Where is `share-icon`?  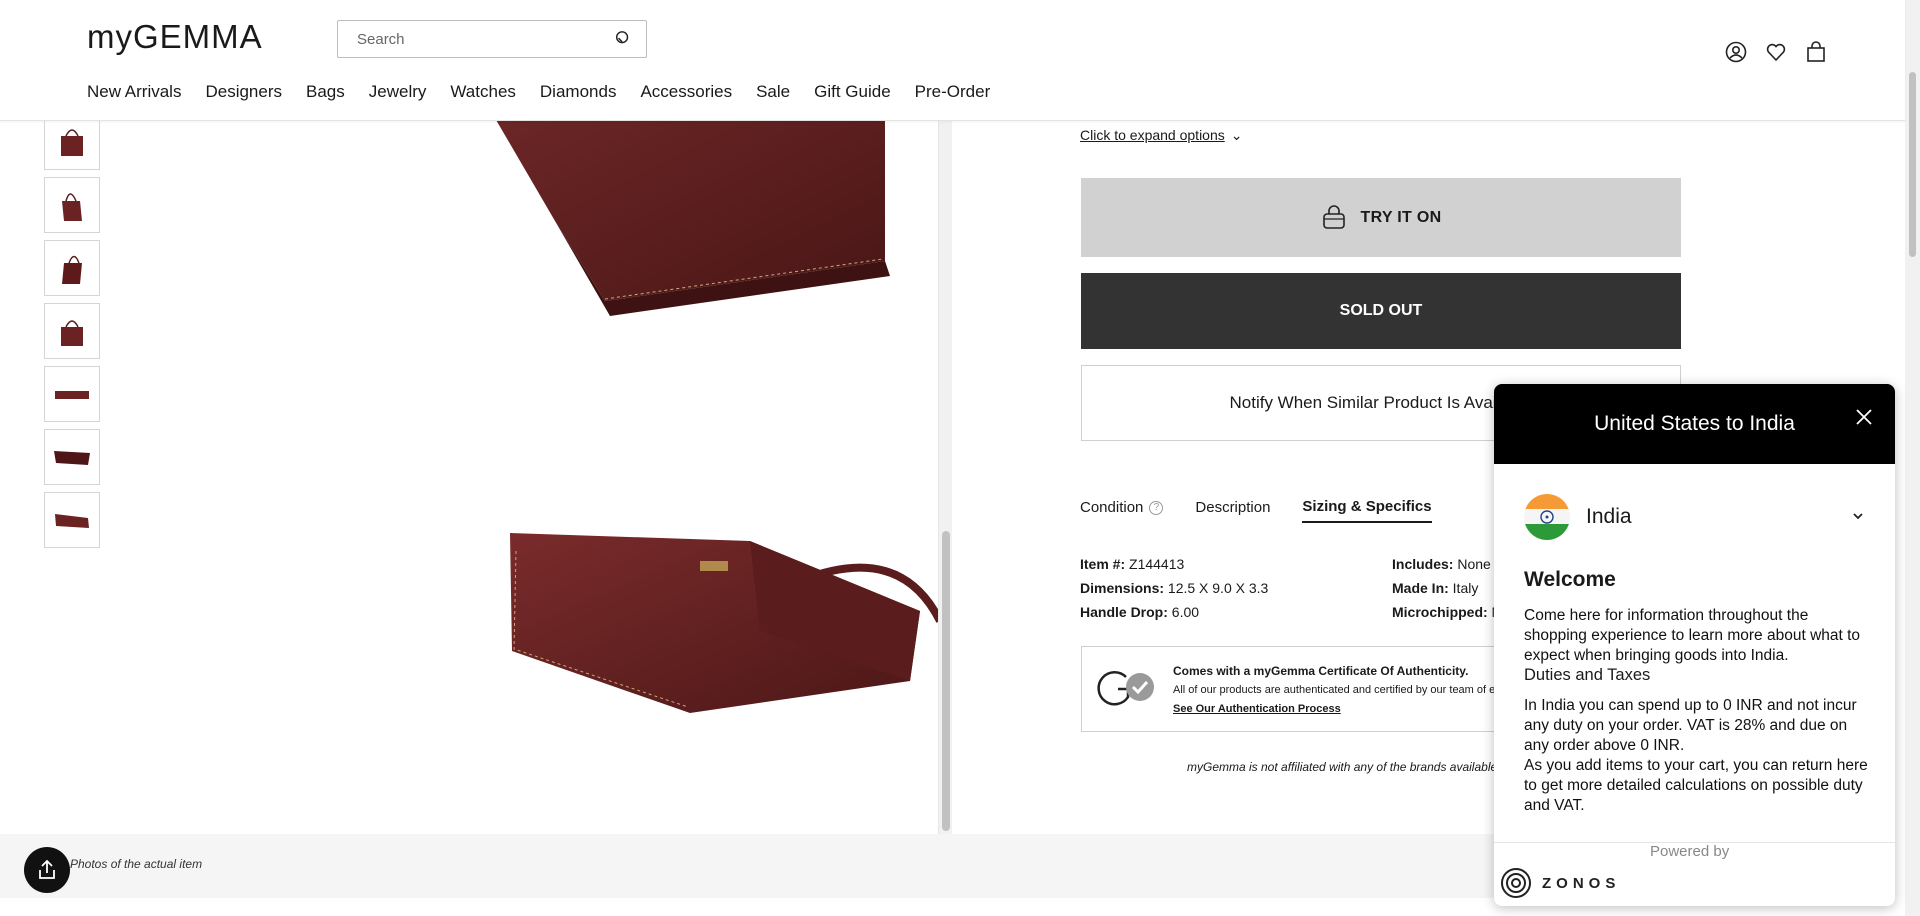 share-icon is located at coordinates (47, 869).